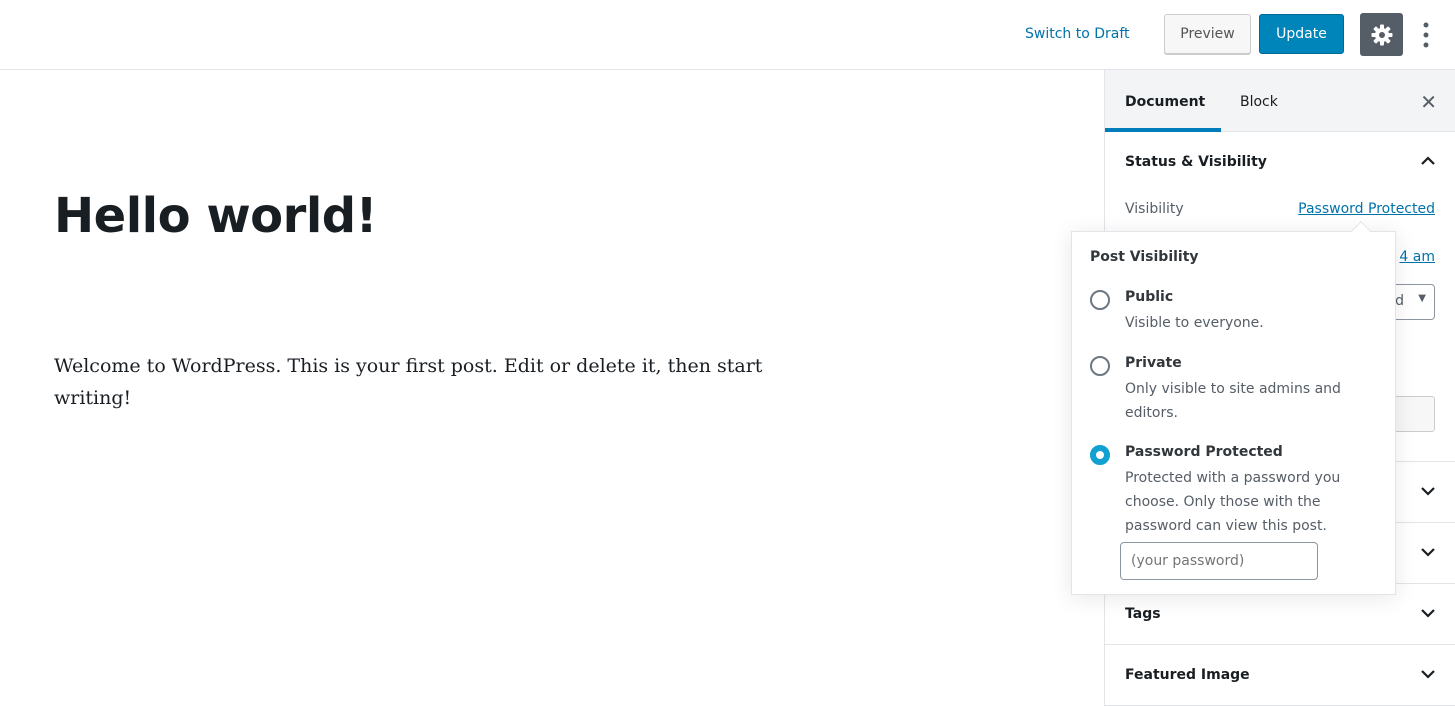 The height and width of the screenshot is (706, 1455). Describe the element at coordinates (1399, 301) in the screenshot. I see `select-value: d` at that location.